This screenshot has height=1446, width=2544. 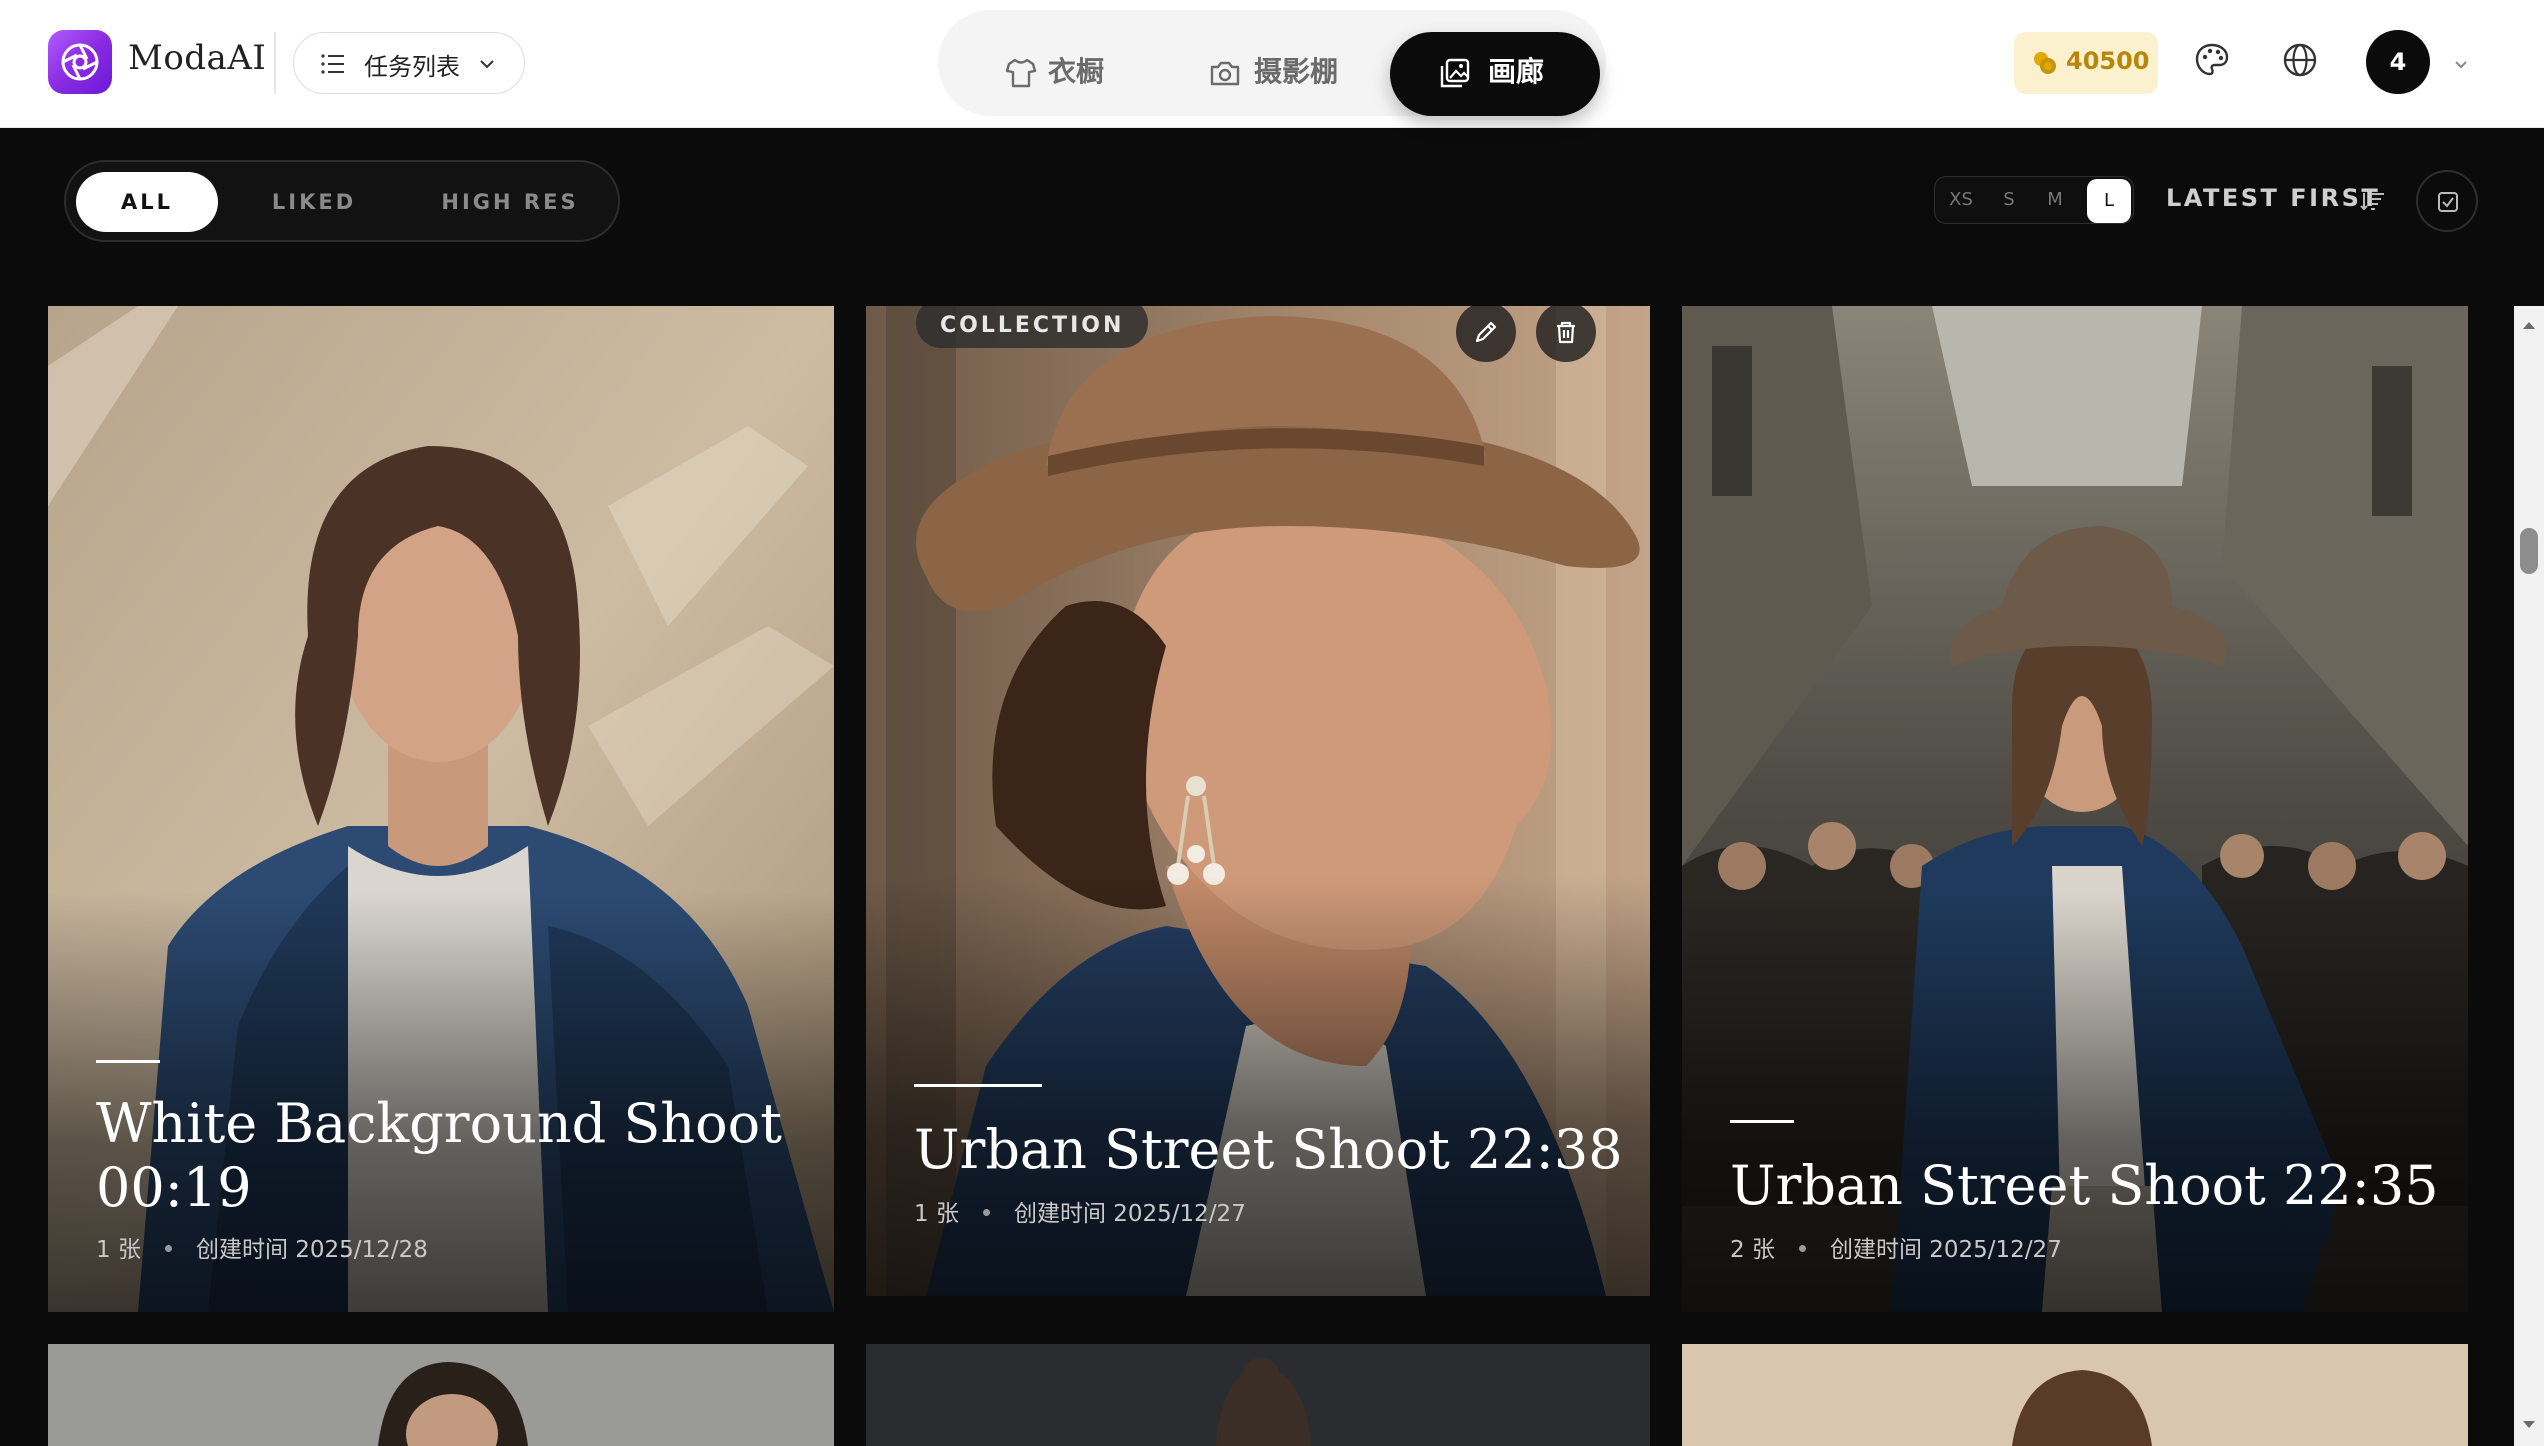 I want to click on size-l: L, so click(x=2109, y=201).